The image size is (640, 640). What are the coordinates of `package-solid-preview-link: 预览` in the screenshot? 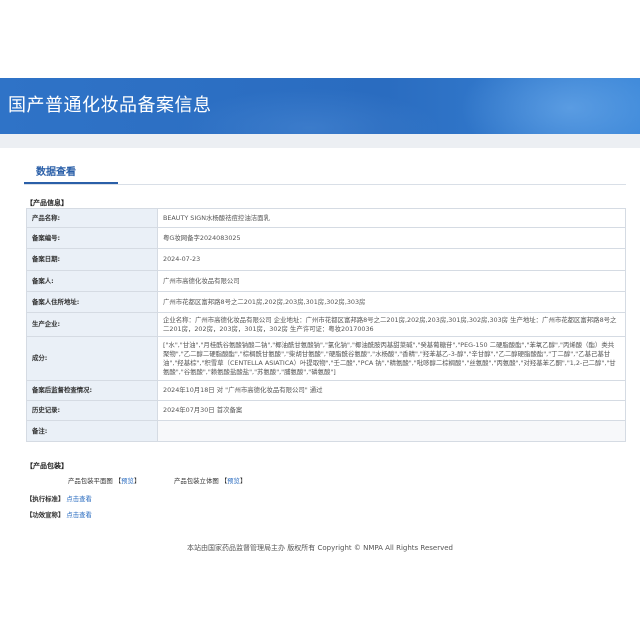 It's located at (233, 481).